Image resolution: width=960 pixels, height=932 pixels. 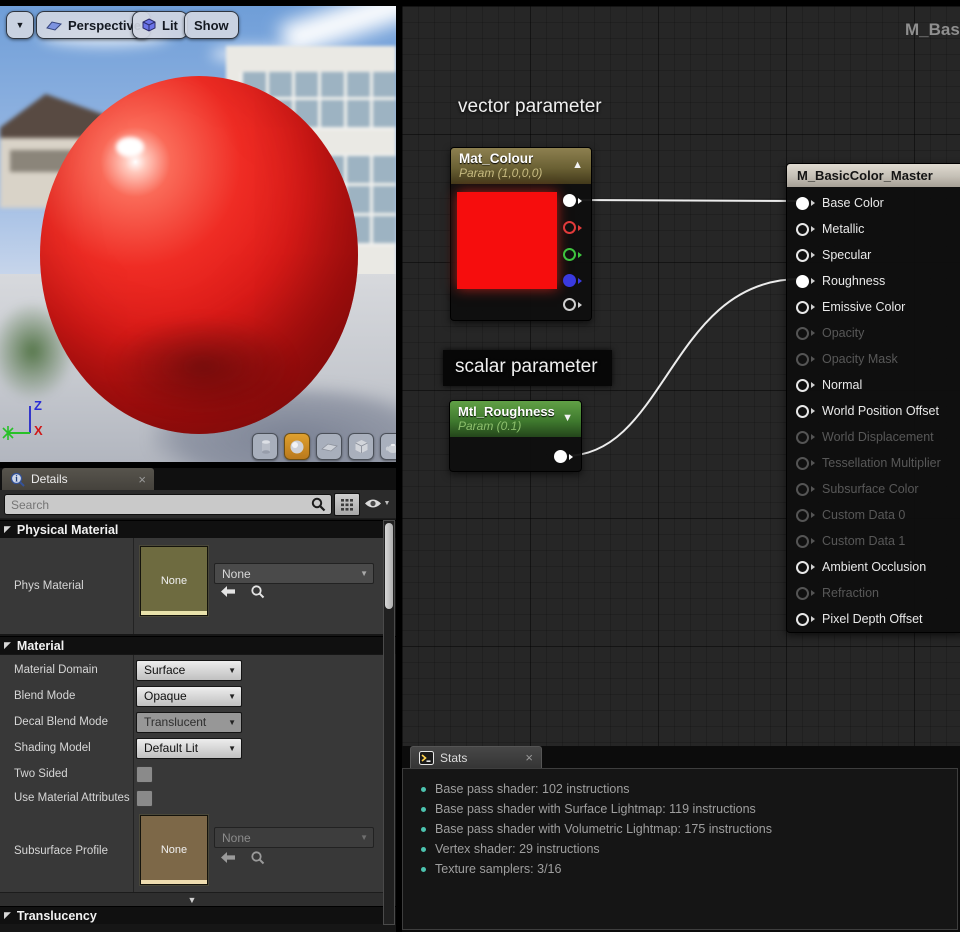 I want to click on preview-shape-cube-button, so click(x=361, y=446).